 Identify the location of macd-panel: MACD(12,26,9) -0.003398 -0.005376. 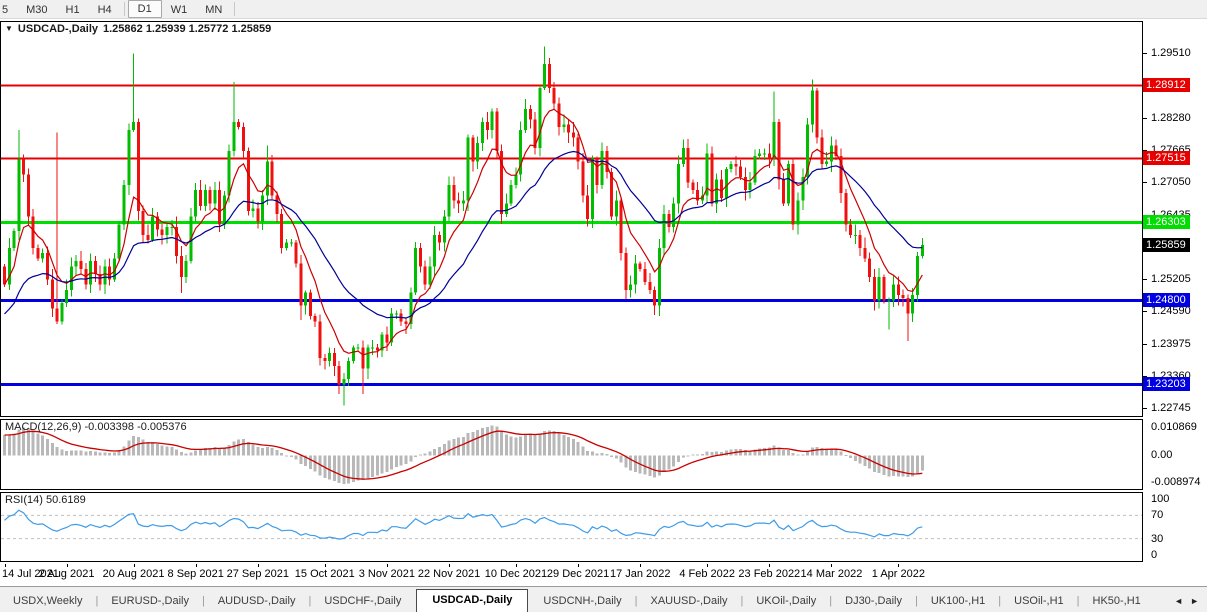
(571, 454).